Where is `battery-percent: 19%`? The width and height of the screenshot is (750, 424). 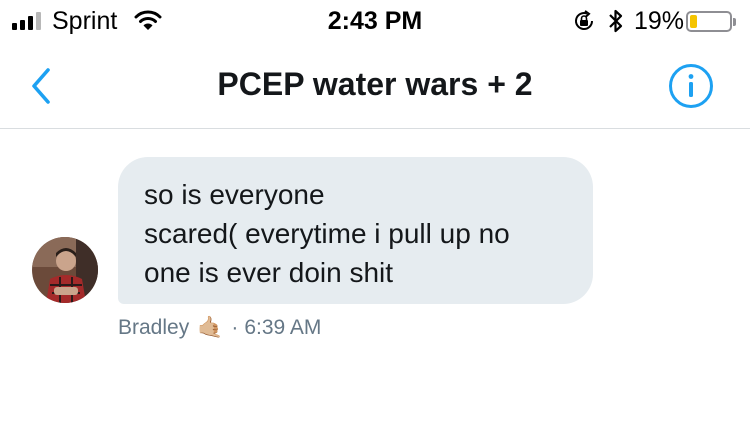 battery-percent: 19% is located at coordinates (659, 21).